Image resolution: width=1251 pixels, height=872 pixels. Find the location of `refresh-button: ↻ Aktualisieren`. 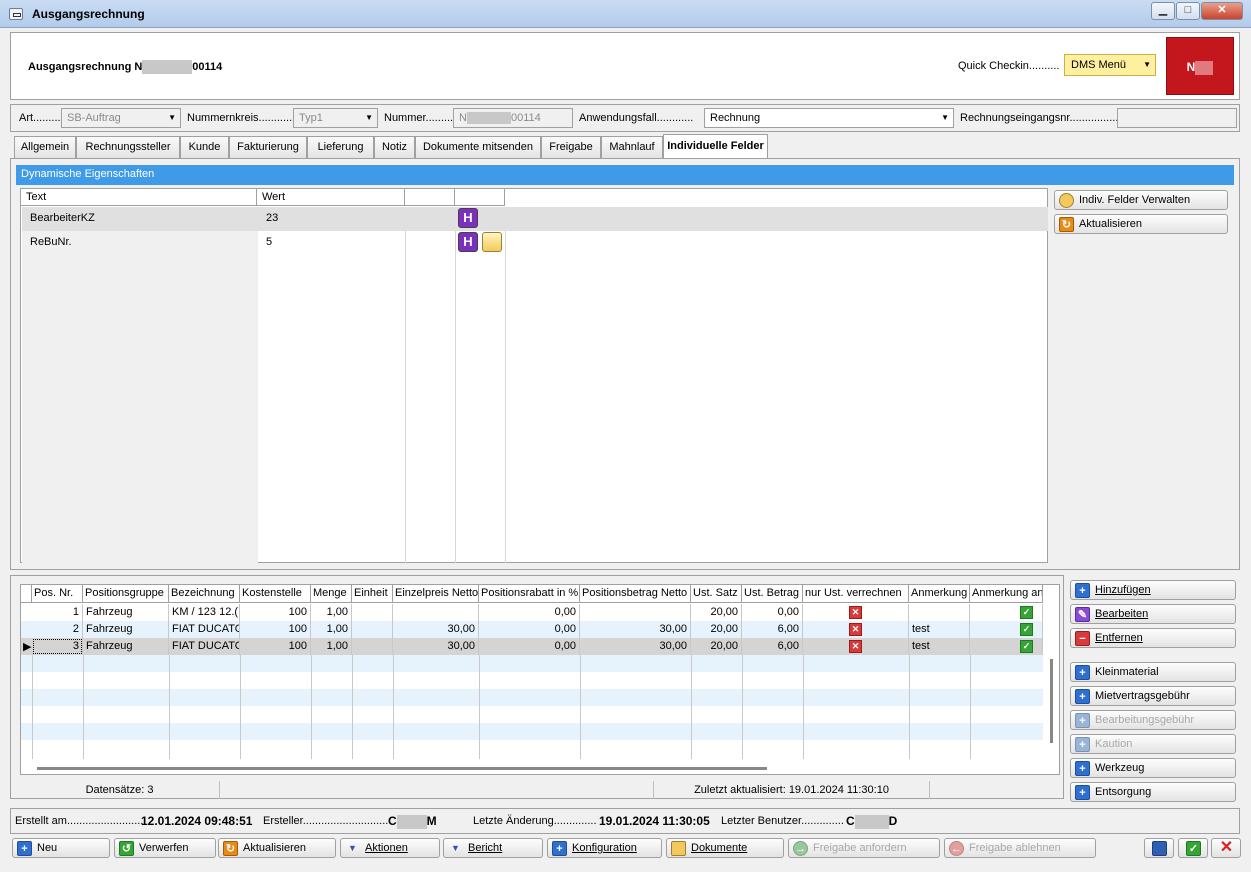

refresh-button: ↻ Aktualisieren is located at coordinates (277, 848).